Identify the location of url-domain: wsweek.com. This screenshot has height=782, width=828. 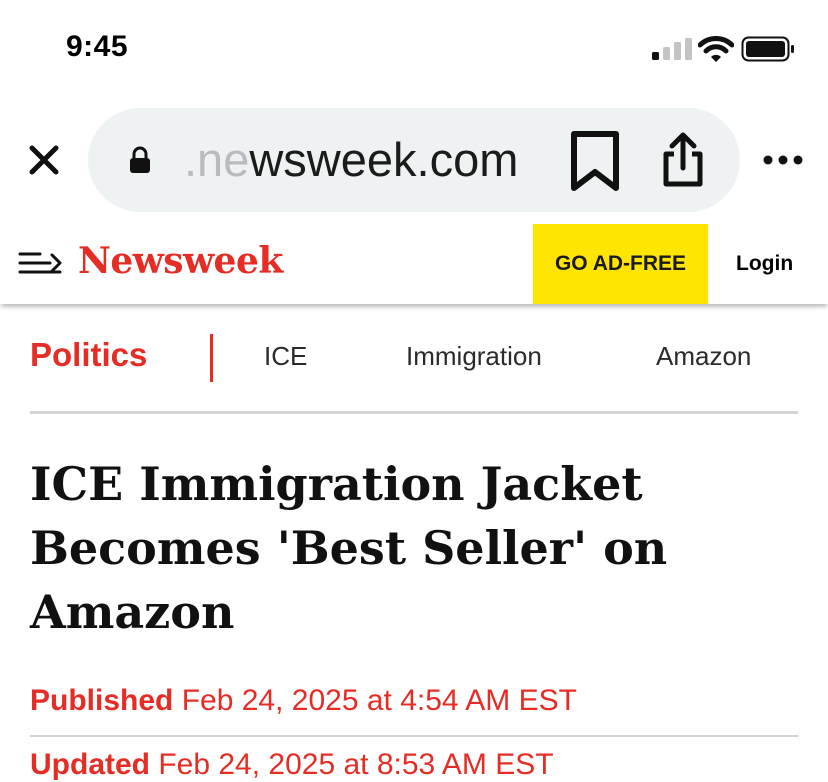
(384, 159).